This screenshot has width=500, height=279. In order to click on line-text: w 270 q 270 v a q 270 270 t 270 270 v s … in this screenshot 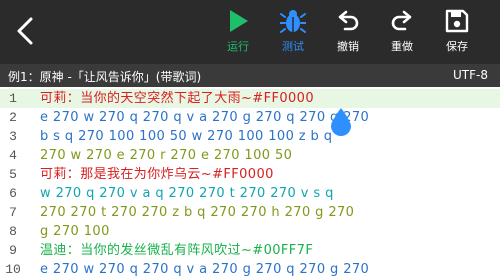, I will do `click(187, 193)`.